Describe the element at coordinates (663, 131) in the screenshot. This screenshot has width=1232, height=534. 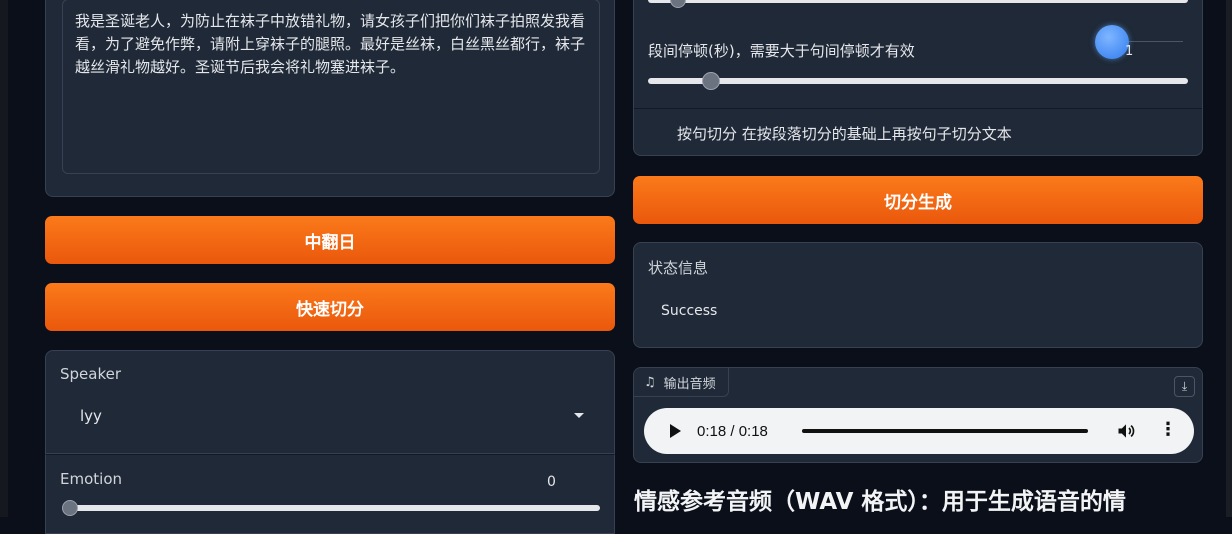
I see `sentence-split-checkbox` at that location.